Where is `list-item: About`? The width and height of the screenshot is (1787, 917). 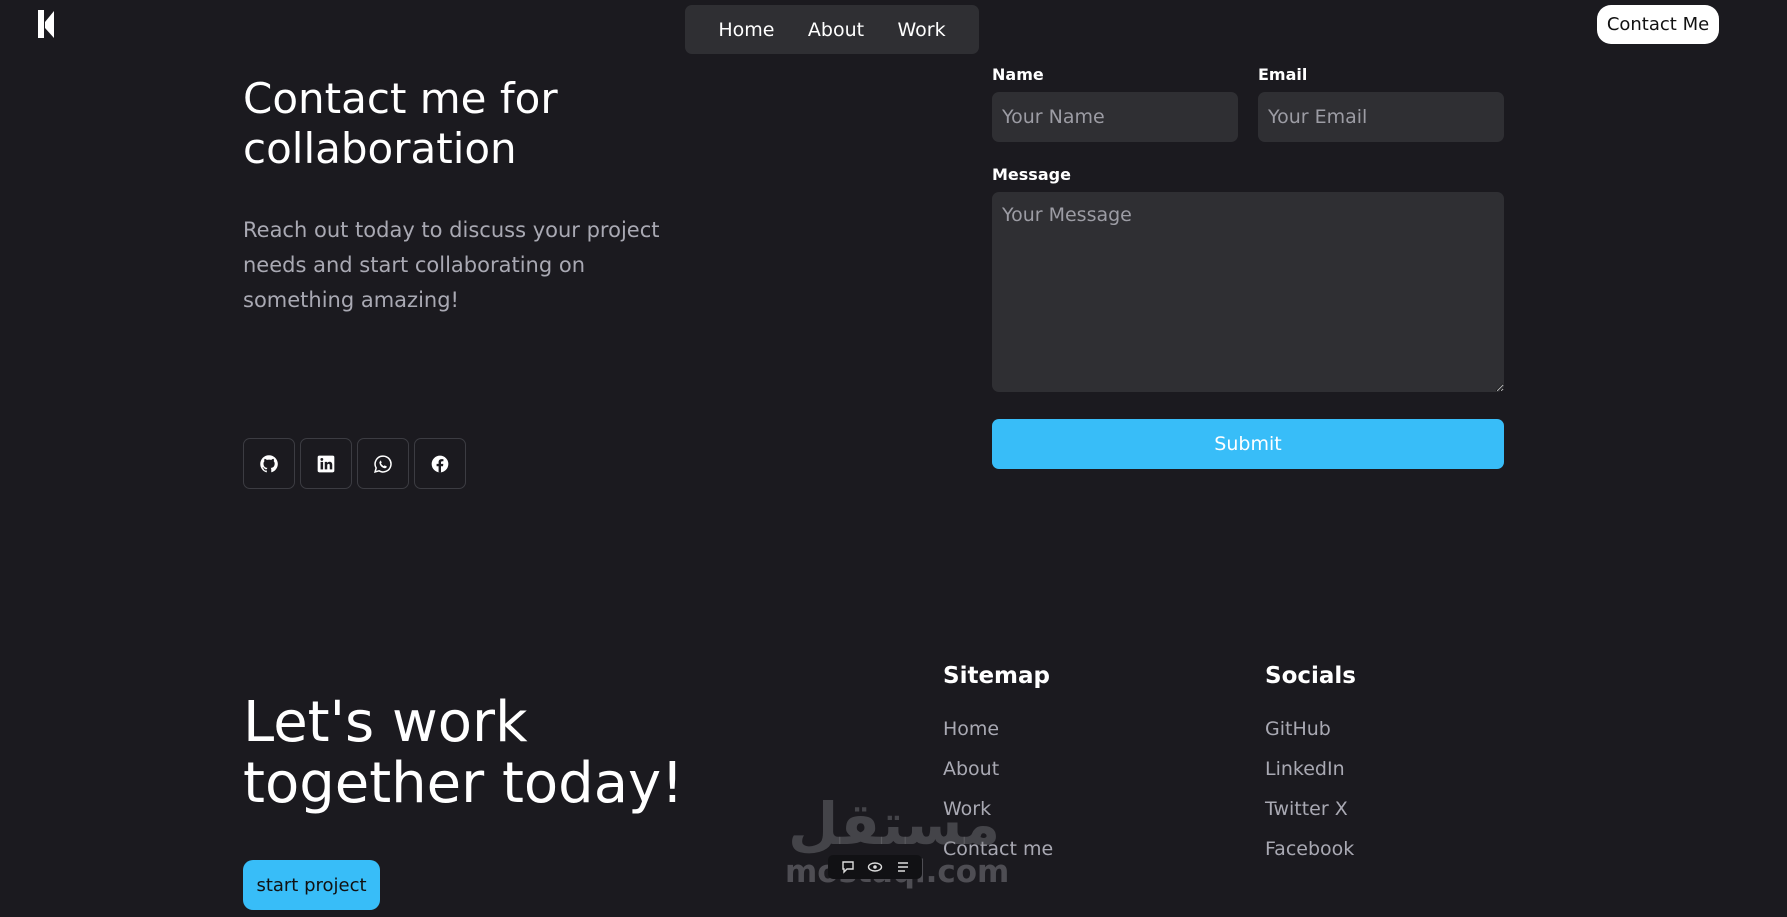 list-item: About is located at coordinates (998, 778).